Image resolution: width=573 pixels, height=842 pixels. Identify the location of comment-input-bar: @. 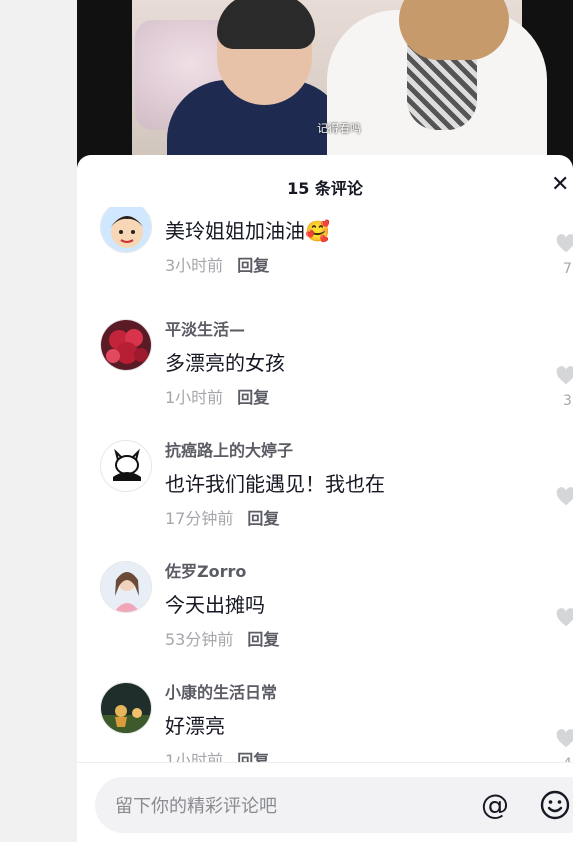
(325, 802).